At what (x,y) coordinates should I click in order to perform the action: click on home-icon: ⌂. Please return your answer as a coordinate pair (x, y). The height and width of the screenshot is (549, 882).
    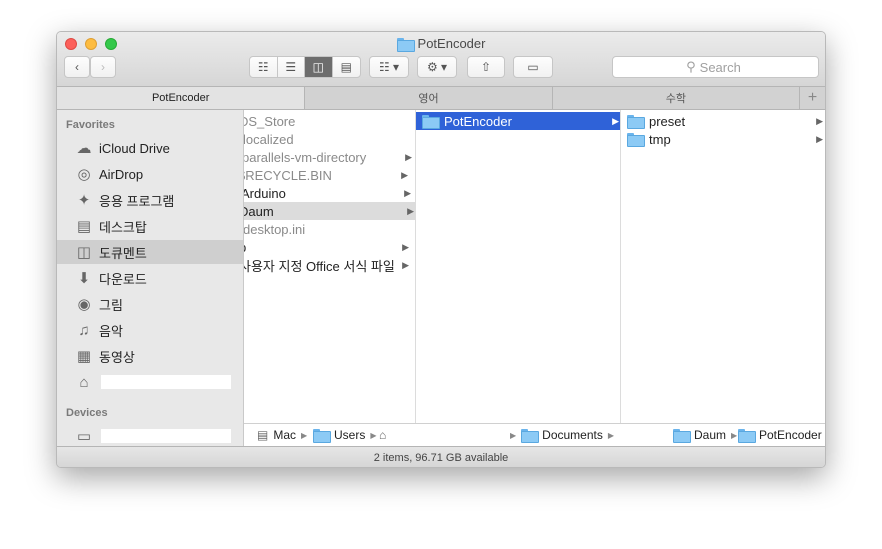
    Looking at the image, I should click on (383, 435).